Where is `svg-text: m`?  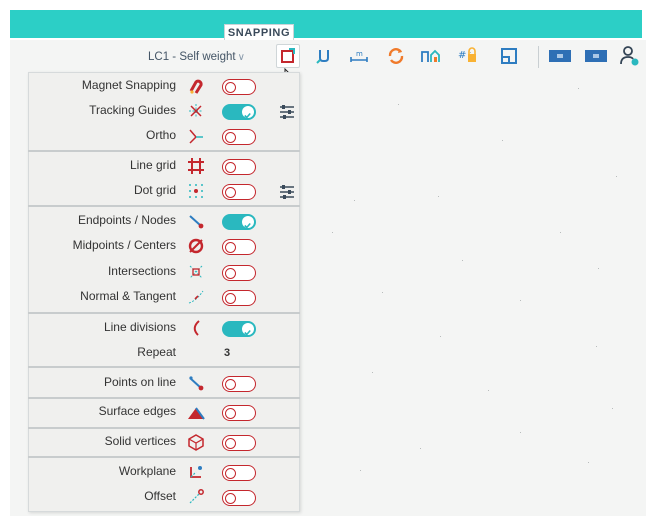
svg-text: m is located at coordinates (359, 54).